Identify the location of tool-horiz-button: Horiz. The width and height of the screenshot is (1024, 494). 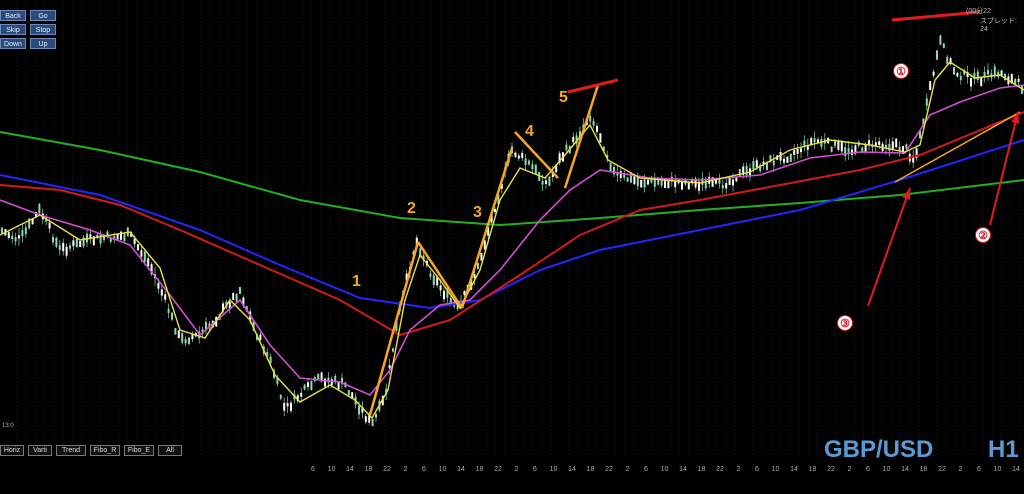
(12, 450).